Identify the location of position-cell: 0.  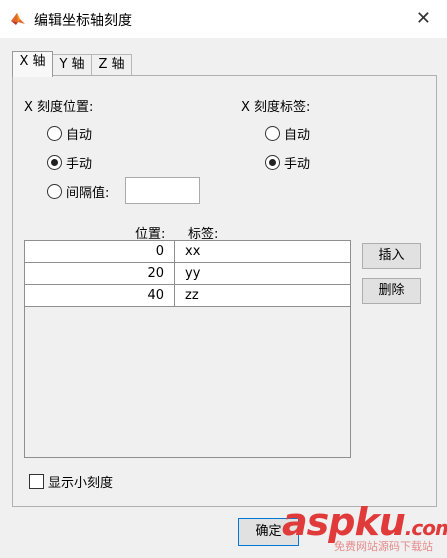
(100, 251).